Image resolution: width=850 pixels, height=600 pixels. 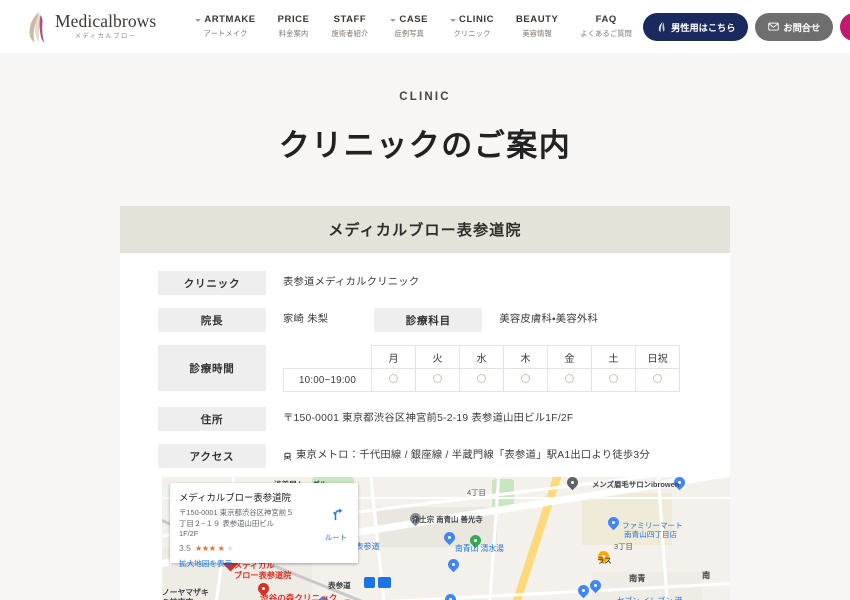 I want to click on label-clinic: クリニック, so click(x=212, y=283).